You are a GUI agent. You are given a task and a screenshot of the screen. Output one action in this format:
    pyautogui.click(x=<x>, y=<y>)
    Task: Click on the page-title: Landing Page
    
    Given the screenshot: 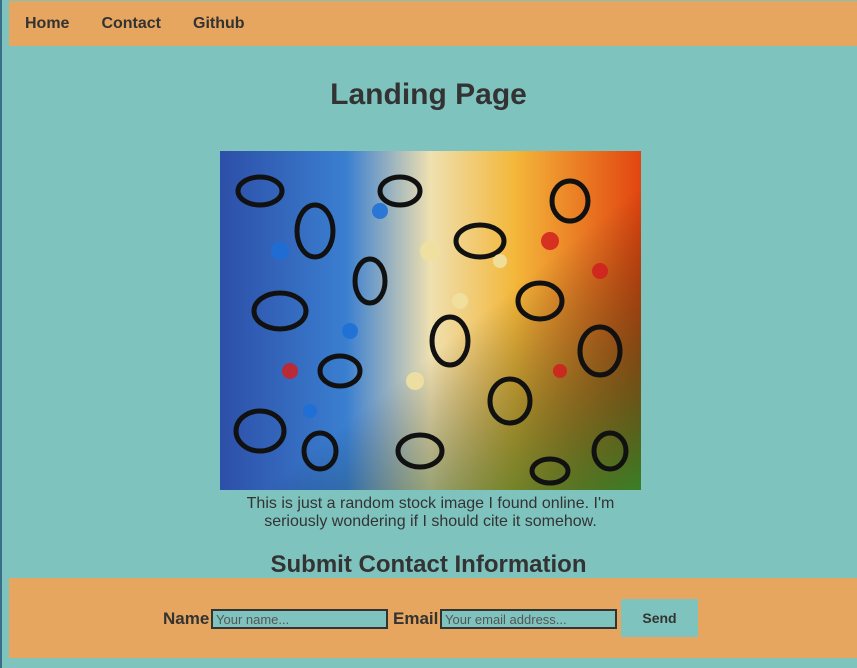 What is the action you would take?
    pyautogui.click(x=428, y=94)
    